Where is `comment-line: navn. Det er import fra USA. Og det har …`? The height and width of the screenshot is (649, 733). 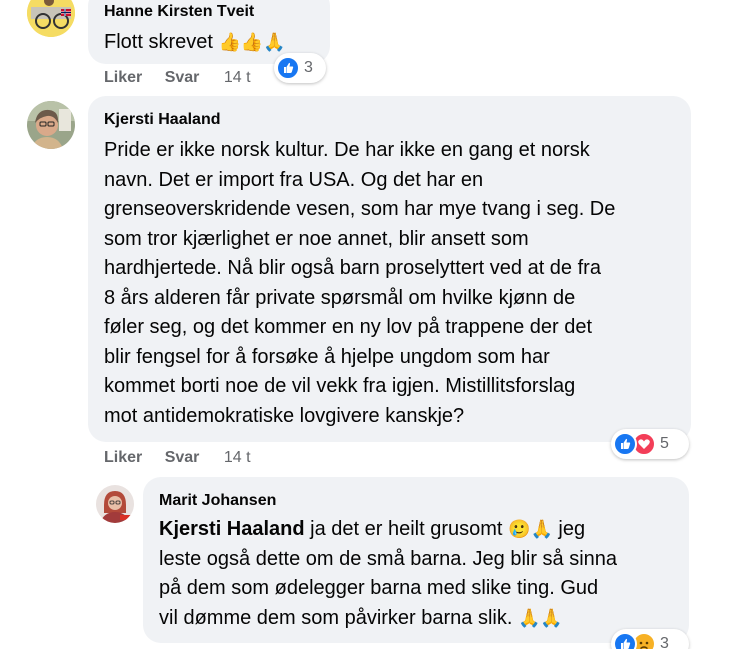
comment-line: navn. Det er import fra USA. Og det har … is located at coordinates (294, 179).